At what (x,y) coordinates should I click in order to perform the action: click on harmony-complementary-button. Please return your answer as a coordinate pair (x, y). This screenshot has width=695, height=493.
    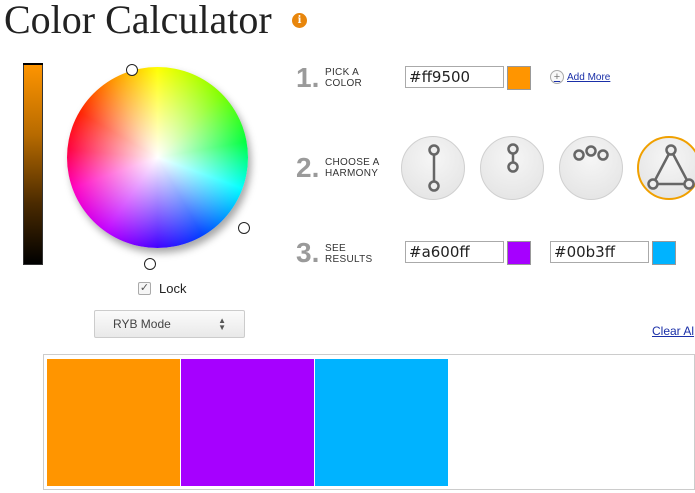
    Looking at the image, I should click on (433, 168).